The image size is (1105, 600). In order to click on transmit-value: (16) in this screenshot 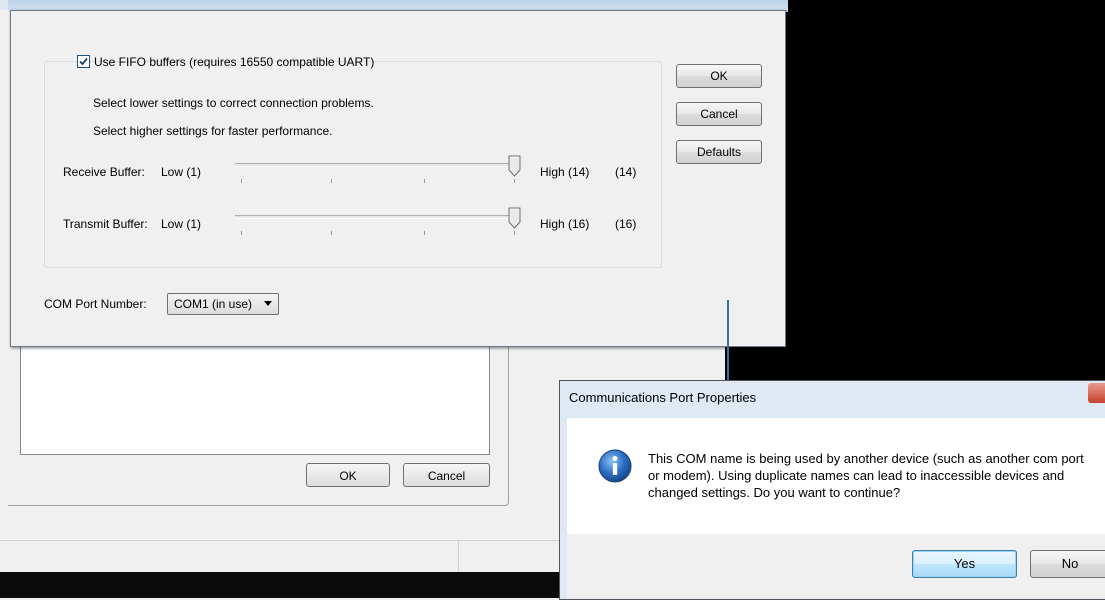, I will do `click(626, 224)`.